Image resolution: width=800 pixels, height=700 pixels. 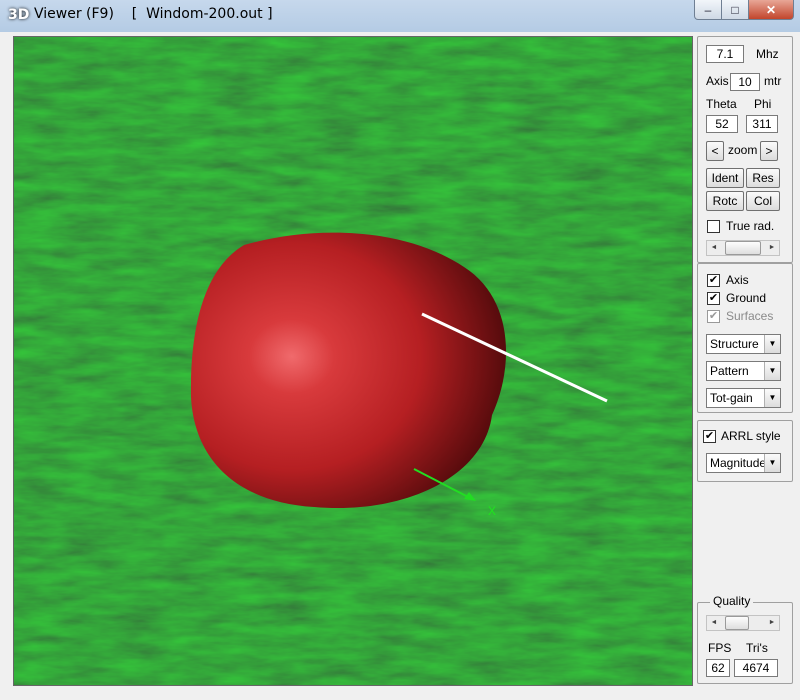 I want to click on gain-dropdown: Tot-gain ▼, so click(x=743, y=398).